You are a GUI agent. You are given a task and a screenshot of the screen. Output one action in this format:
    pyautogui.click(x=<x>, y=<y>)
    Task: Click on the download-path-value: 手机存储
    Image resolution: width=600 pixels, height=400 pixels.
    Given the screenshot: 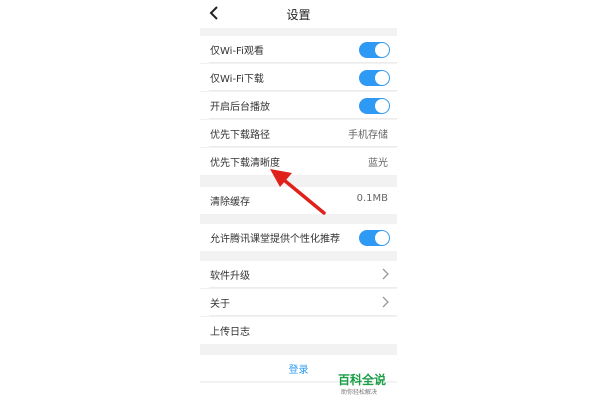 What is the action you would take?
    pyautogui.click(x=368, y=135)
    